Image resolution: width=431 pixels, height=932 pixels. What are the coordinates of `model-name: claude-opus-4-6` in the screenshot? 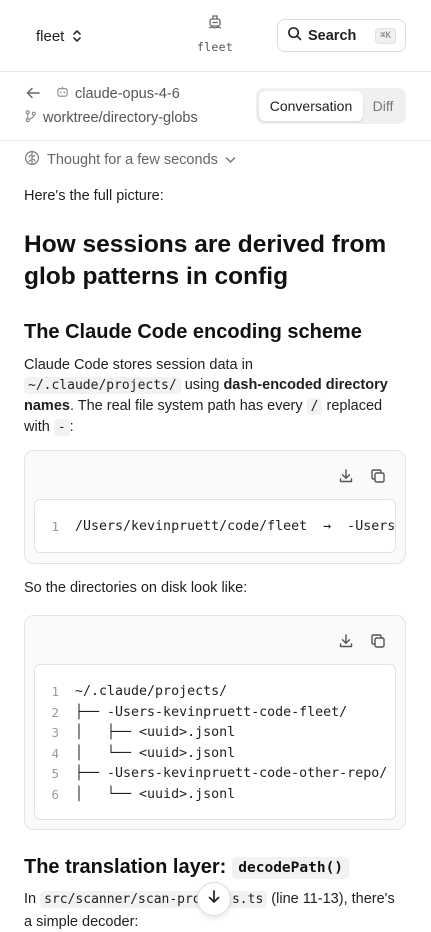 It's located at (127, 93).